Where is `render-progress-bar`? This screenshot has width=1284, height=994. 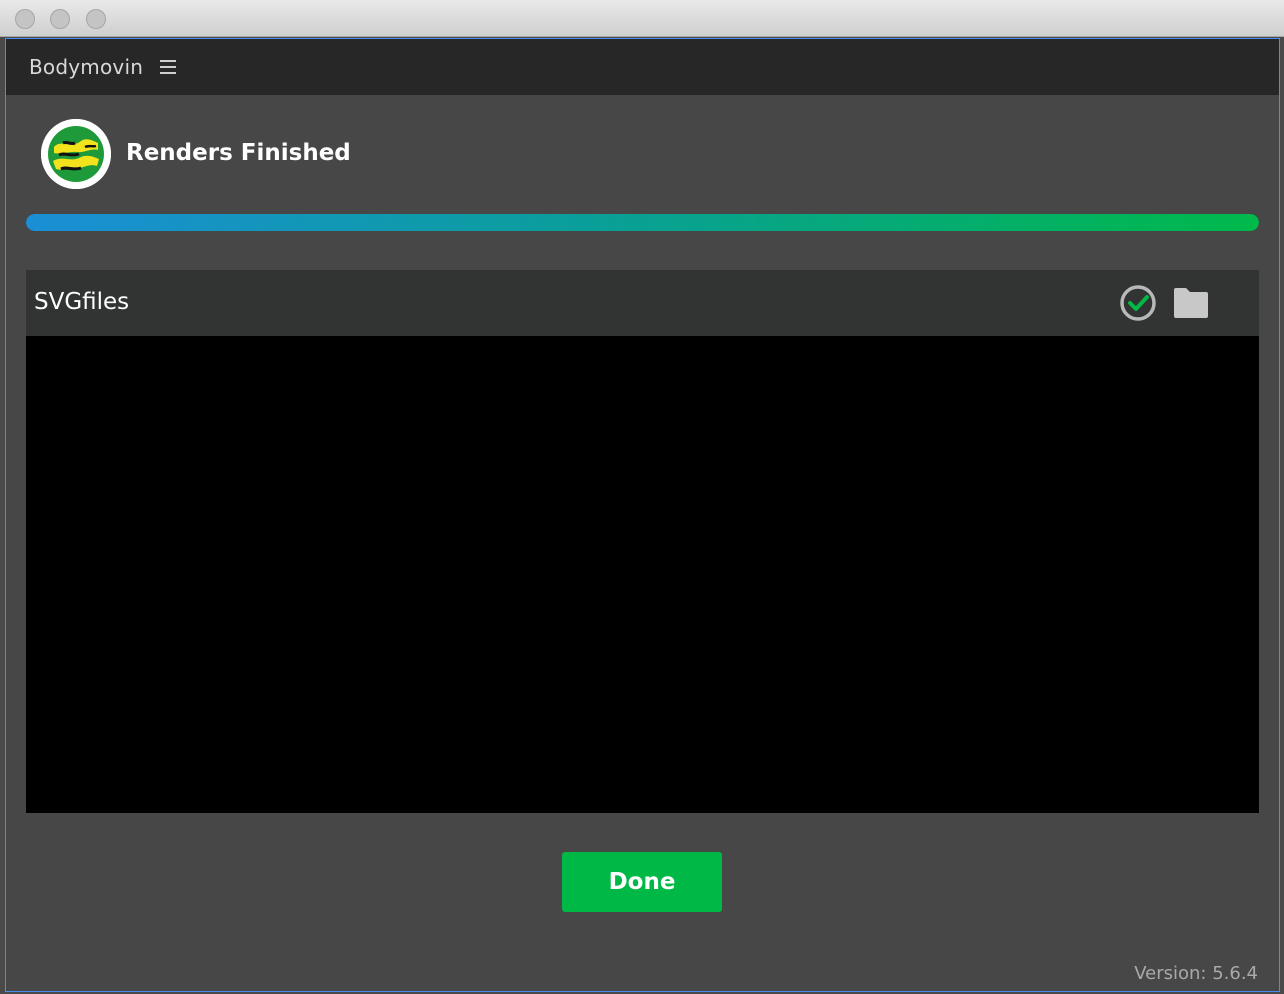 render-progress-bar is located at coordinates (642, 222).